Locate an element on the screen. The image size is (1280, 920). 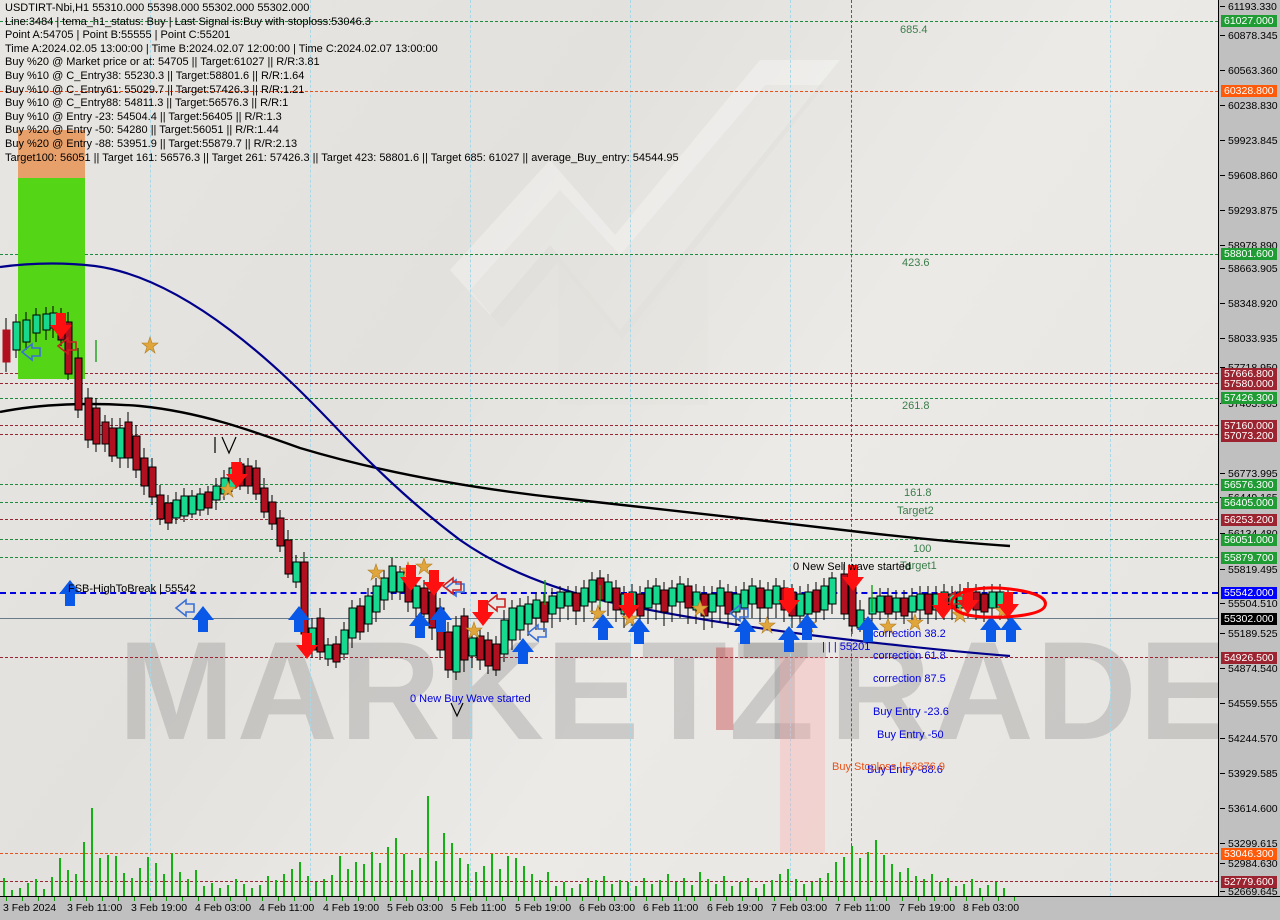
price-tag-57073: 57073.200 is located at coordinates (1249, 436).